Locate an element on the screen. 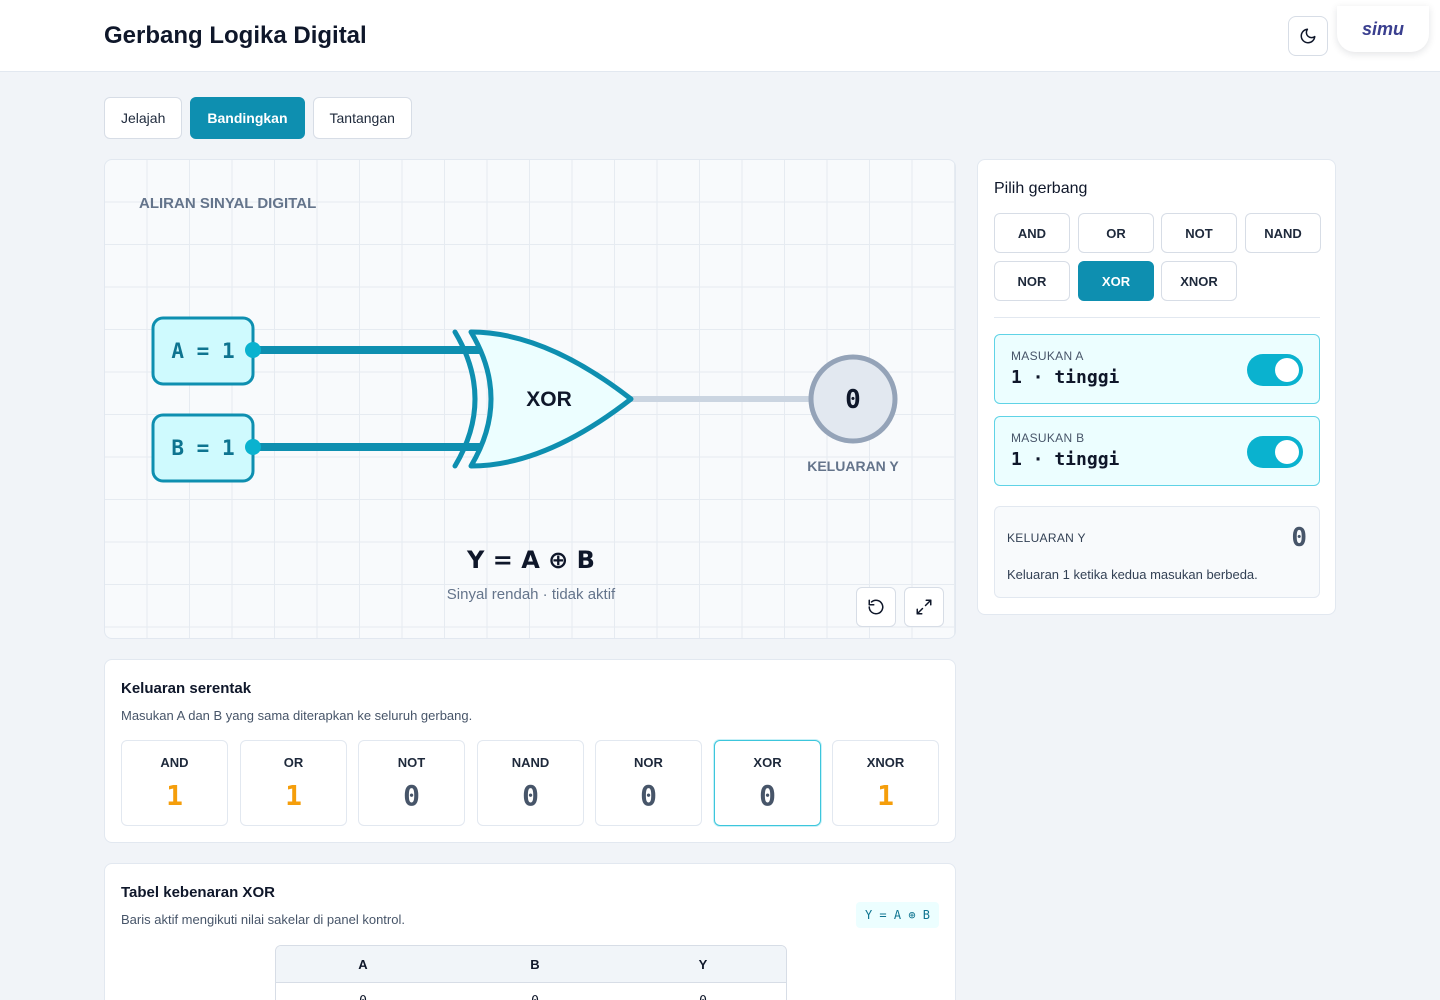 Image resolution: width=1440 pixels, height=1000 pixels. gate-button-xor: XOR is located at coordinates (1116, 281).